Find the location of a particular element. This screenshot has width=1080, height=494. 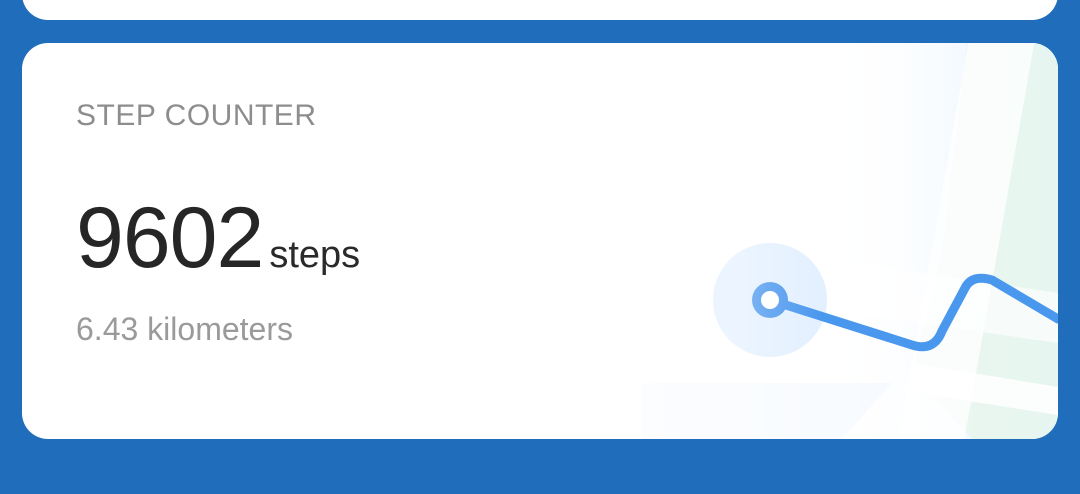

distance-text: 6.43 kilometers is located at coordinates (184, 329).